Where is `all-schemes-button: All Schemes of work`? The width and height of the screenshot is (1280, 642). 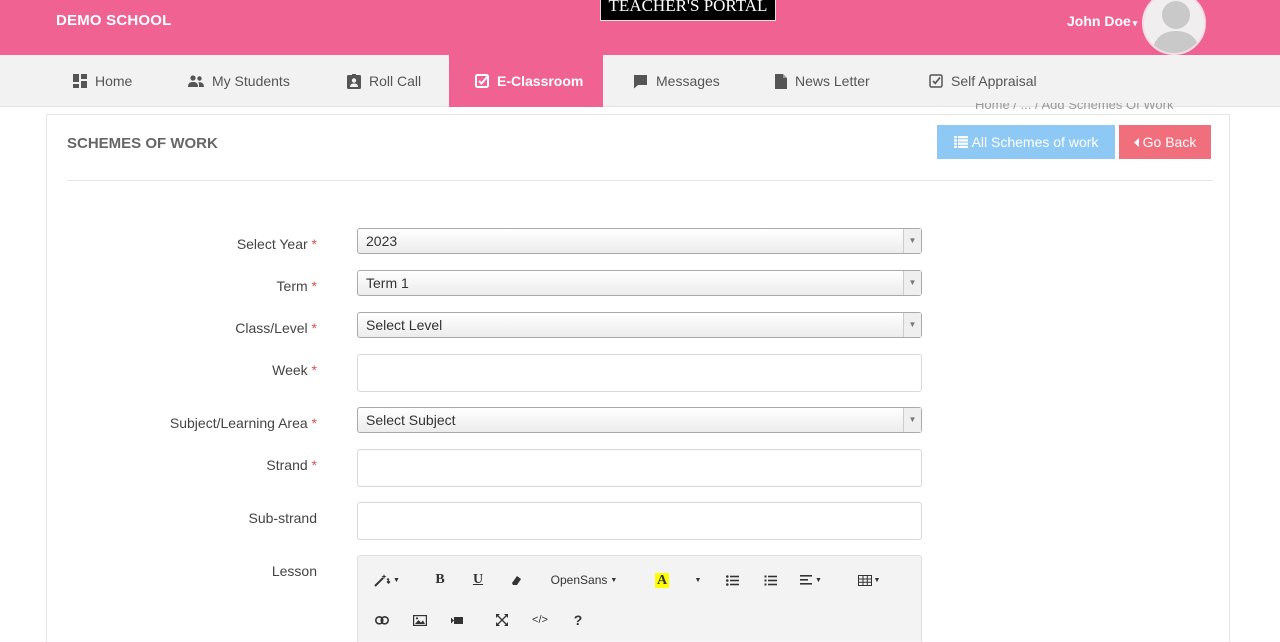 all-schemes-button: All Schemes of work is located at coordinates (1026, 142).